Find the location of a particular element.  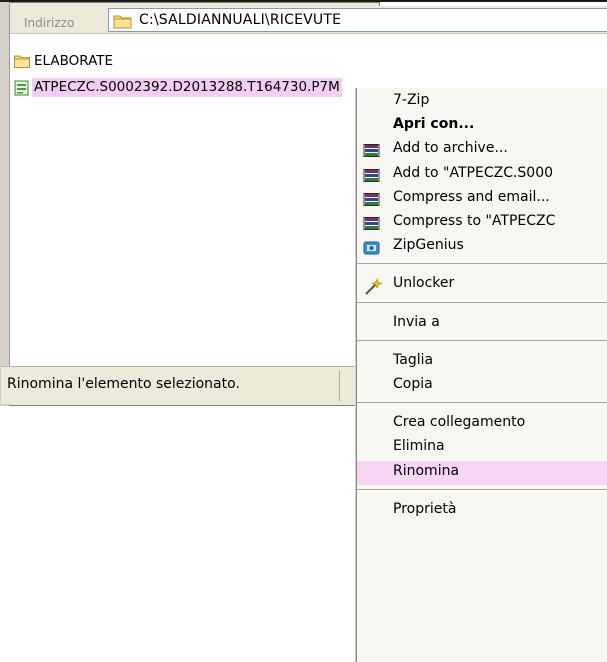

address-path: C:\SALDIANNUALI\RICEVUTE is located at coordinates (240, 20).